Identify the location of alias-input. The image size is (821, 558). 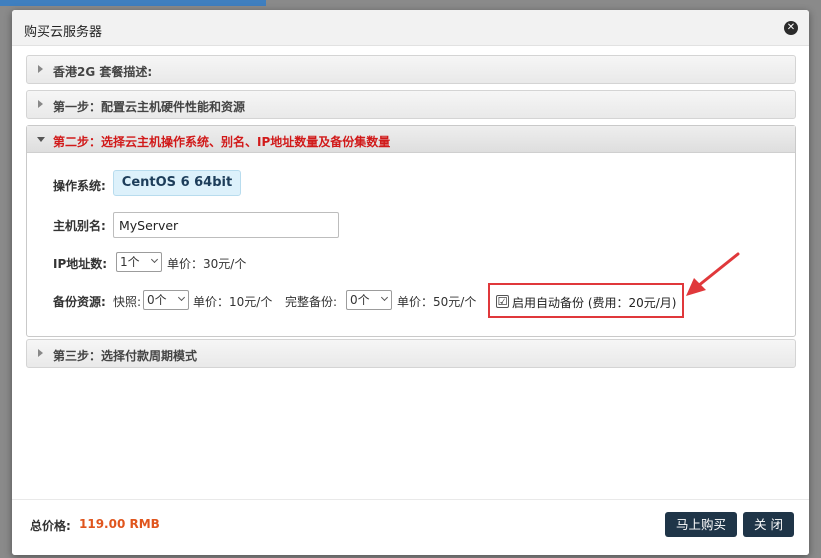
(226, 225).